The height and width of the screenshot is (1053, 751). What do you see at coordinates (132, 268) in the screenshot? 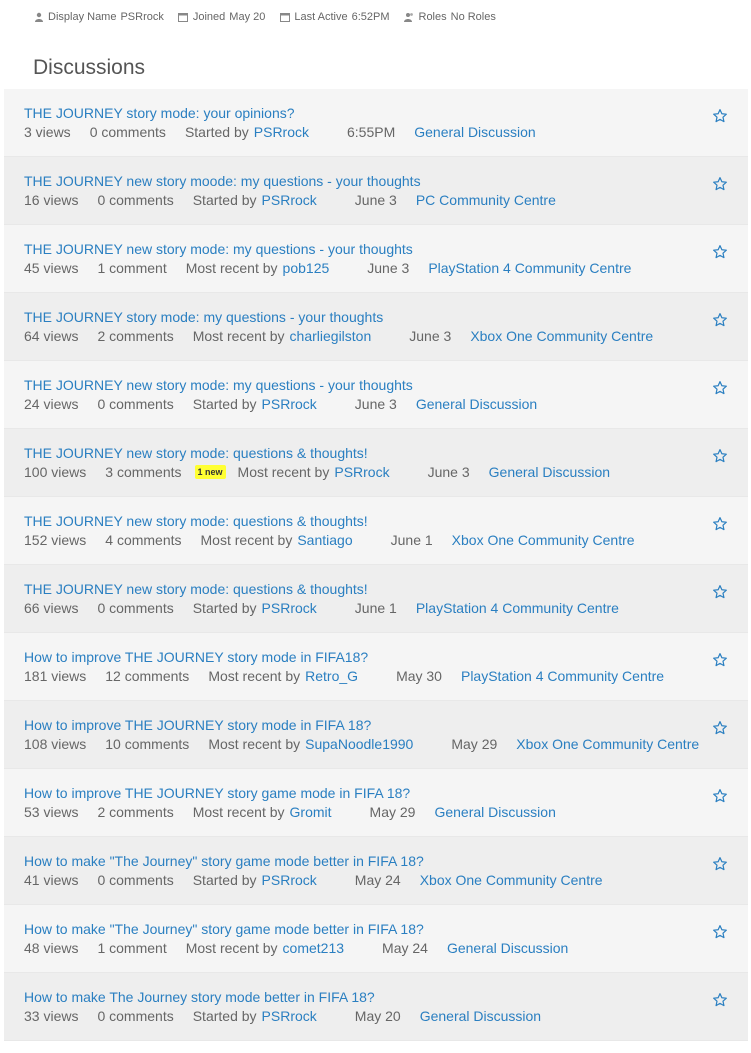
I see `comment-count: 1 comment` at bounding box center [132, 268].